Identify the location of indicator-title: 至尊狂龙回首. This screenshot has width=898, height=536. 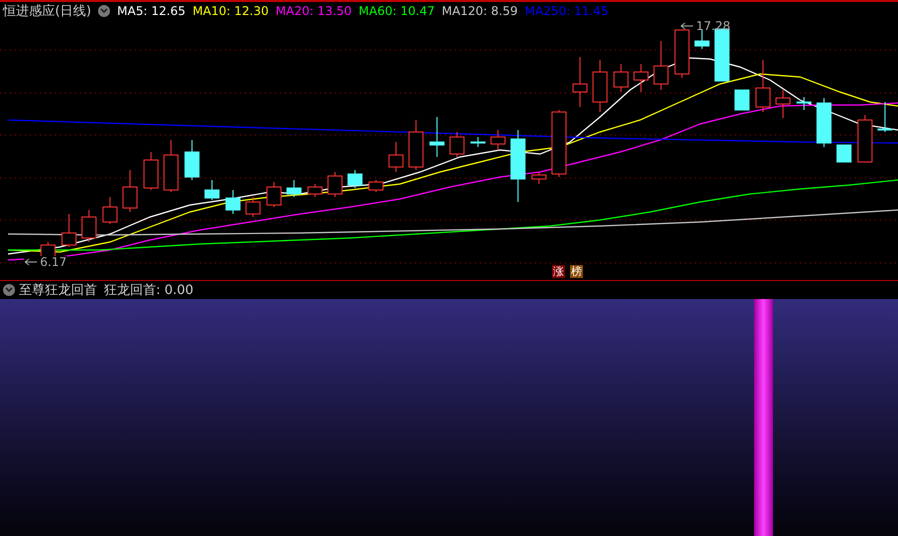
(58, 290).